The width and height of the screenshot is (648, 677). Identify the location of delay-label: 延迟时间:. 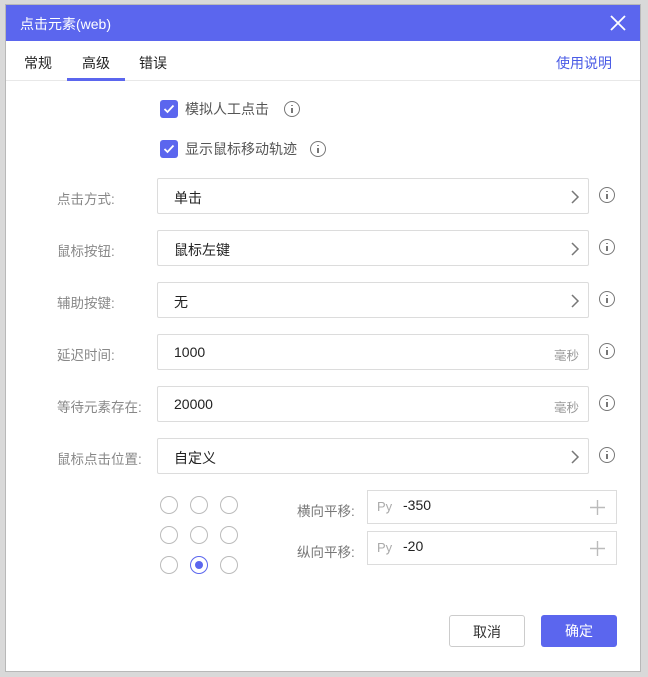
(86, 355).